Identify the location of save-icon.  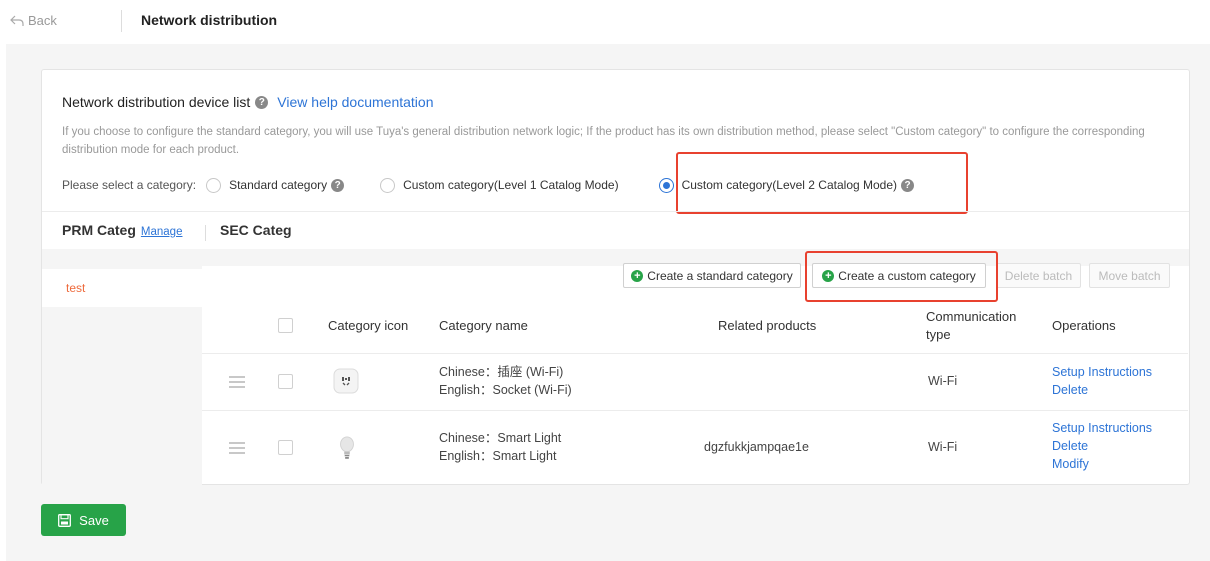
(65, 520).